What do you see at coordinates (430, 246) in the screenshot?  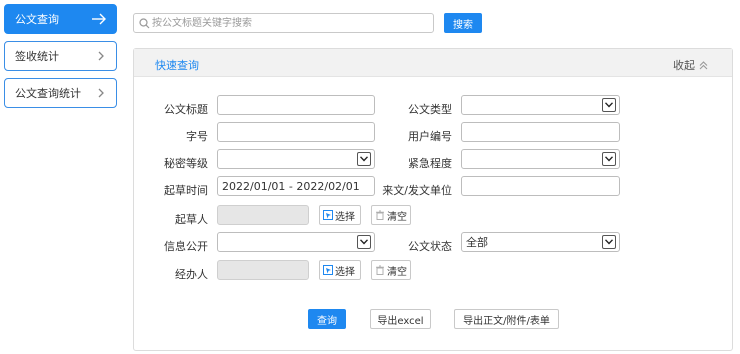 I see `doc-status-label: 公文状态` at bounding box center [430, 246].